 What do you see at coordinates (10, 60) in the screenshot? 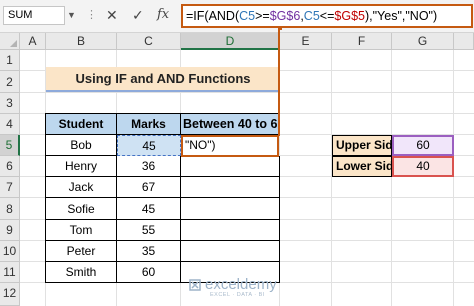
I see `row-header-1: 1` at bounding box center [10, 60].